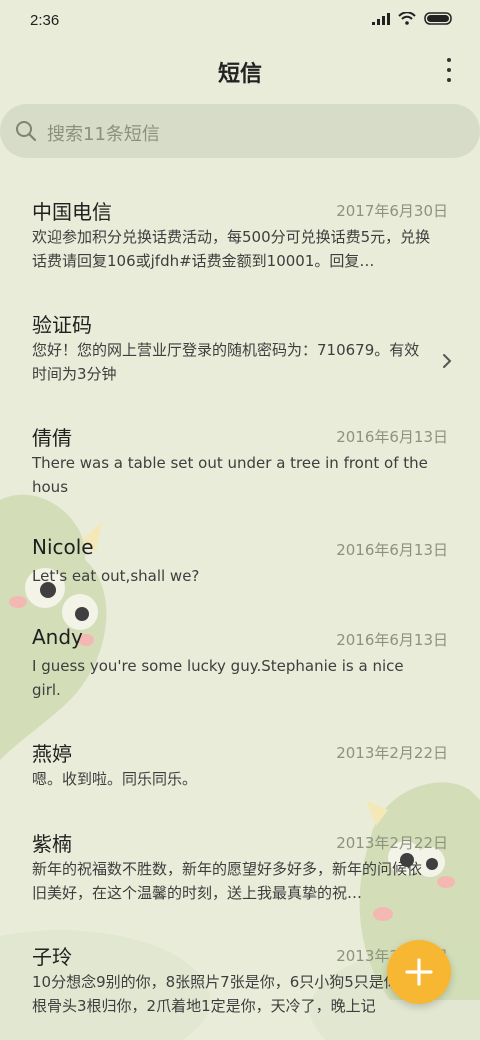 The height and width of the screenshot is (1040, 480). Describe the element at coordinates (381, 18) in the screenshot. I see `signal-icon` at that location.